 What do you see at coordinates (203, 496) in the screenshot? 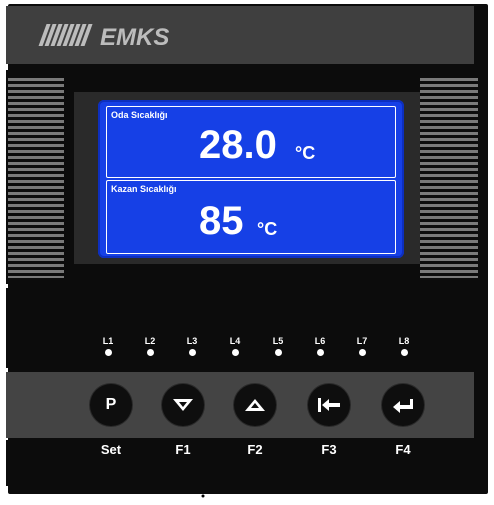
I see `stray-mark` at bounding box center [203, 496].